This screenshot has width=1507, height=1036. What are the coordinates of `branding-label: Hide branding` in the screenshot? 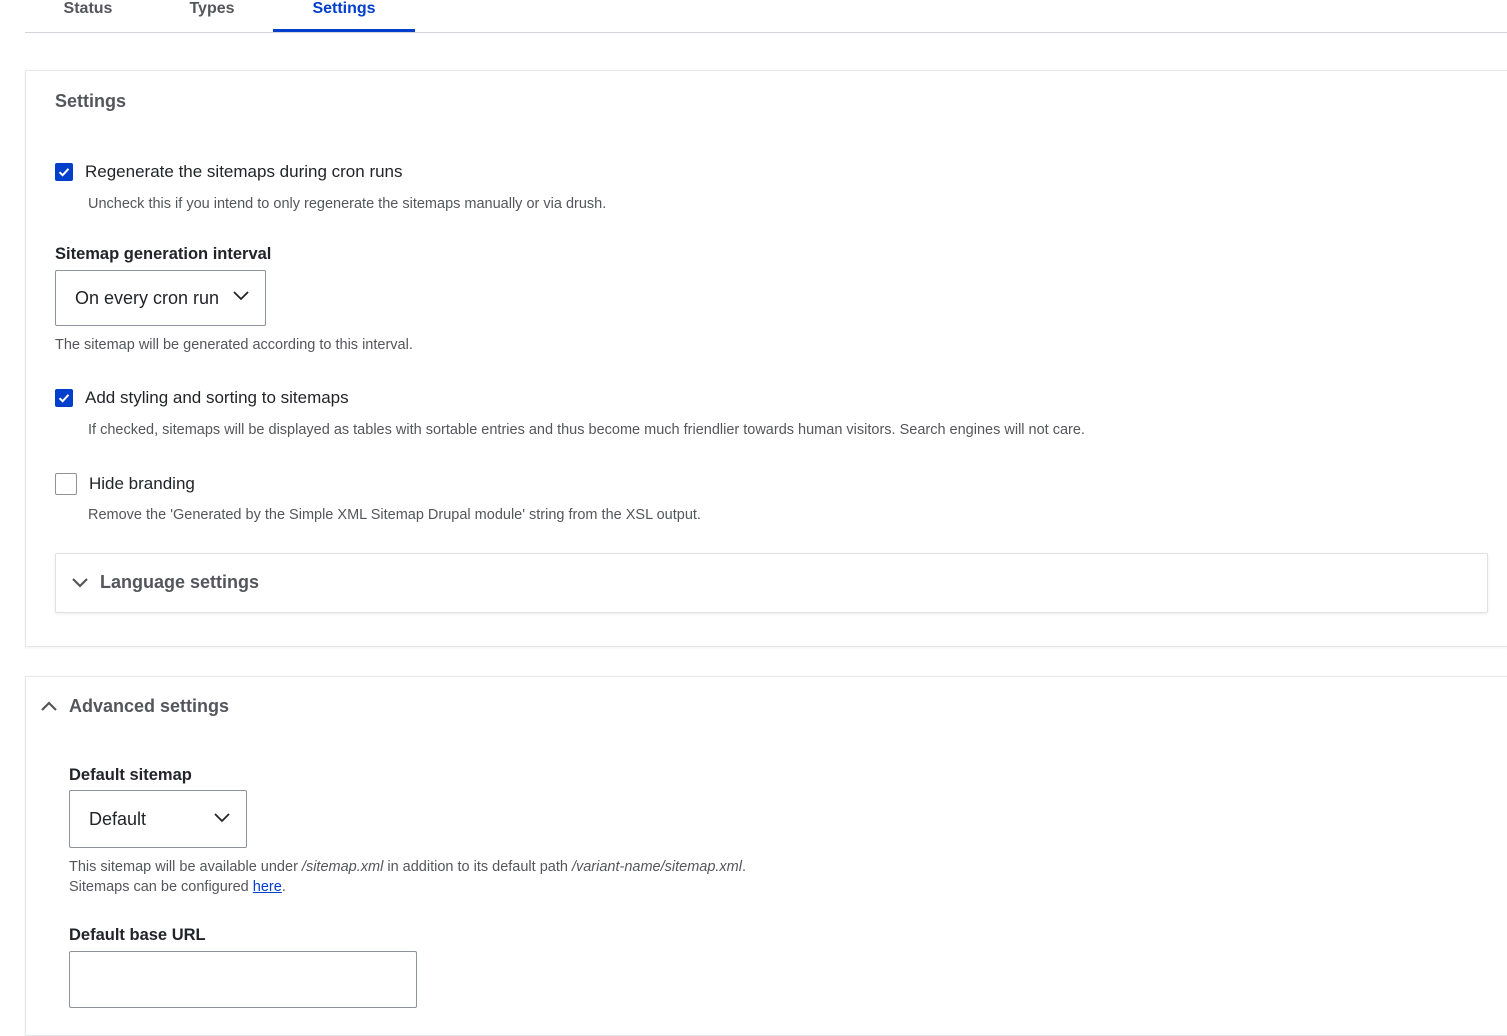 It's located at (142, 484).